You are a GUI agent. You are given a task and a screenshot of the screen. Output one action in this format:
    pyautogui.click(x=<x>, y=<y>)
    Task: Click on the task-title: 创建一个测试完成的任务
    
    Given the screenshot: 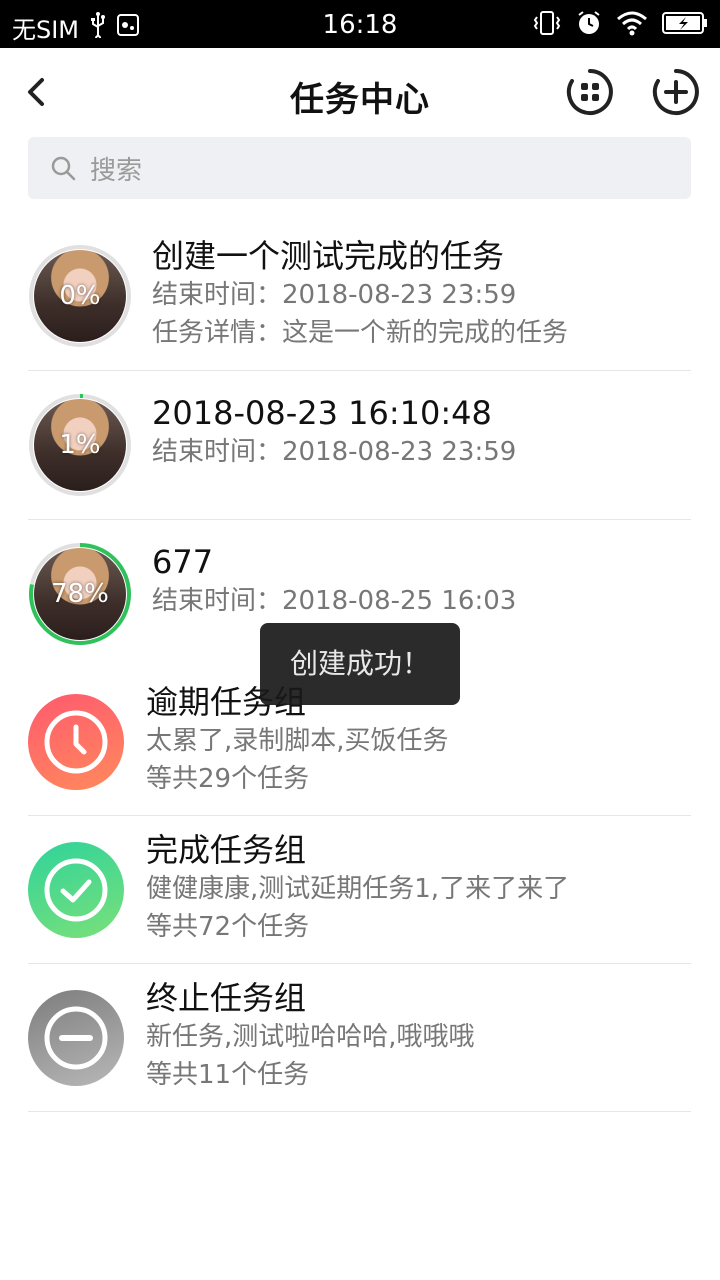 What is the action you would take?
    pyautogui.click(x=328, y=256)
    